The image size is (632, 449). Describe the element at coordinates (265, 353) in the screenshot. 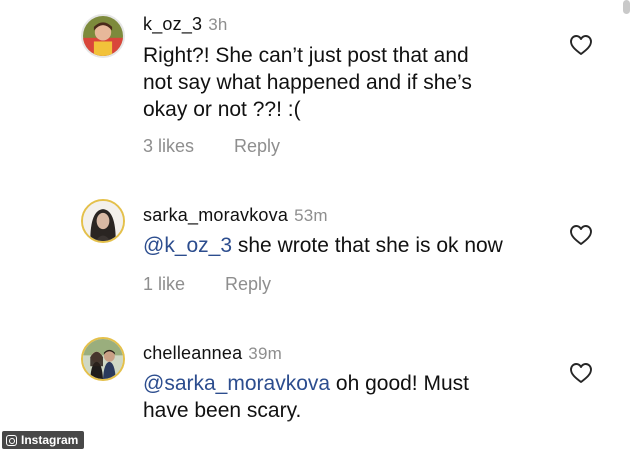

I see `comment-timestamp: 39m` at that location.